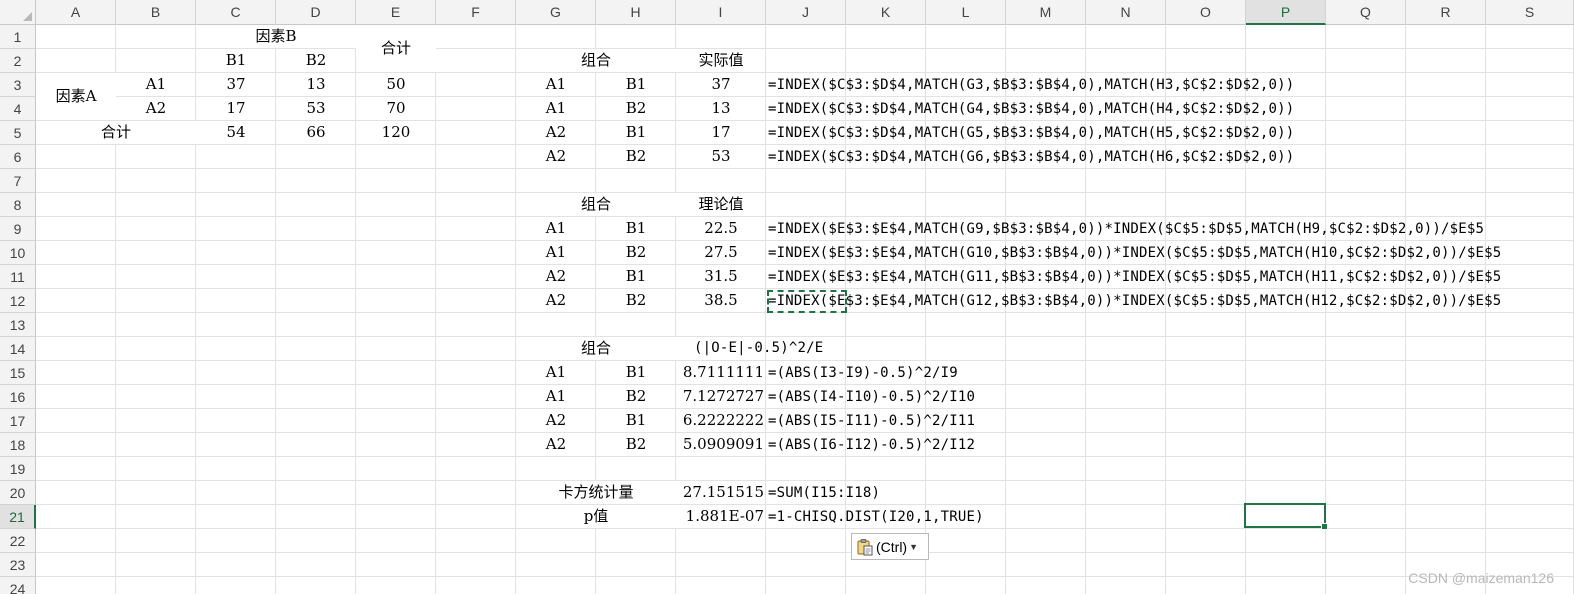  What do you see at coordinates (236, 60) in the screenshot?
I see `cell-C2: B1` at bounding box center [236, 60].